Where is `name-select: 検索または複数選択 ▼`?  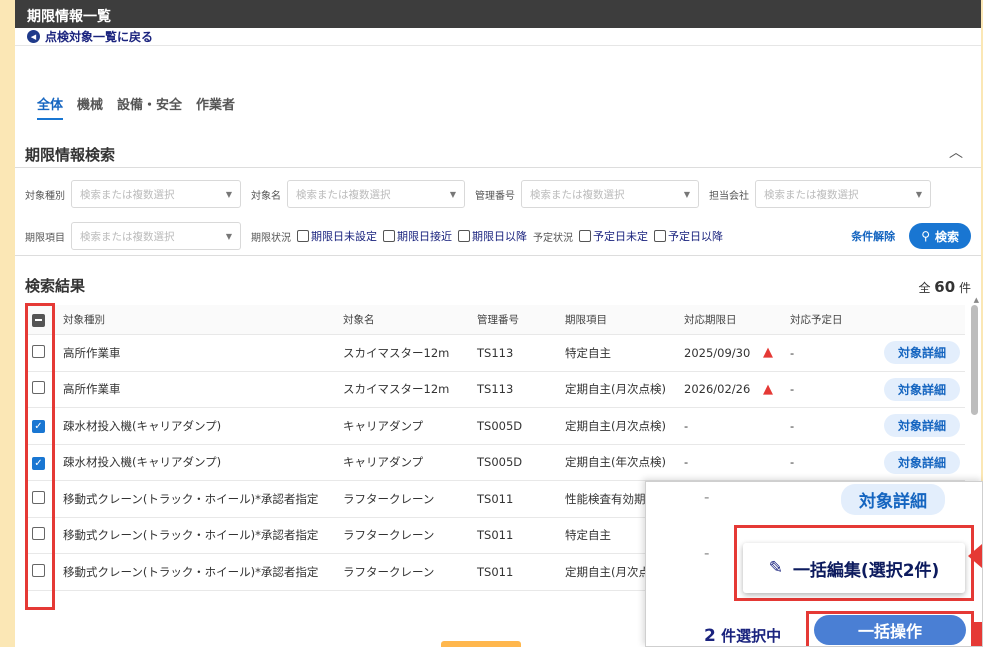 name-select: 検索または複数選択 ▼ is located at coordinates (376, 194).